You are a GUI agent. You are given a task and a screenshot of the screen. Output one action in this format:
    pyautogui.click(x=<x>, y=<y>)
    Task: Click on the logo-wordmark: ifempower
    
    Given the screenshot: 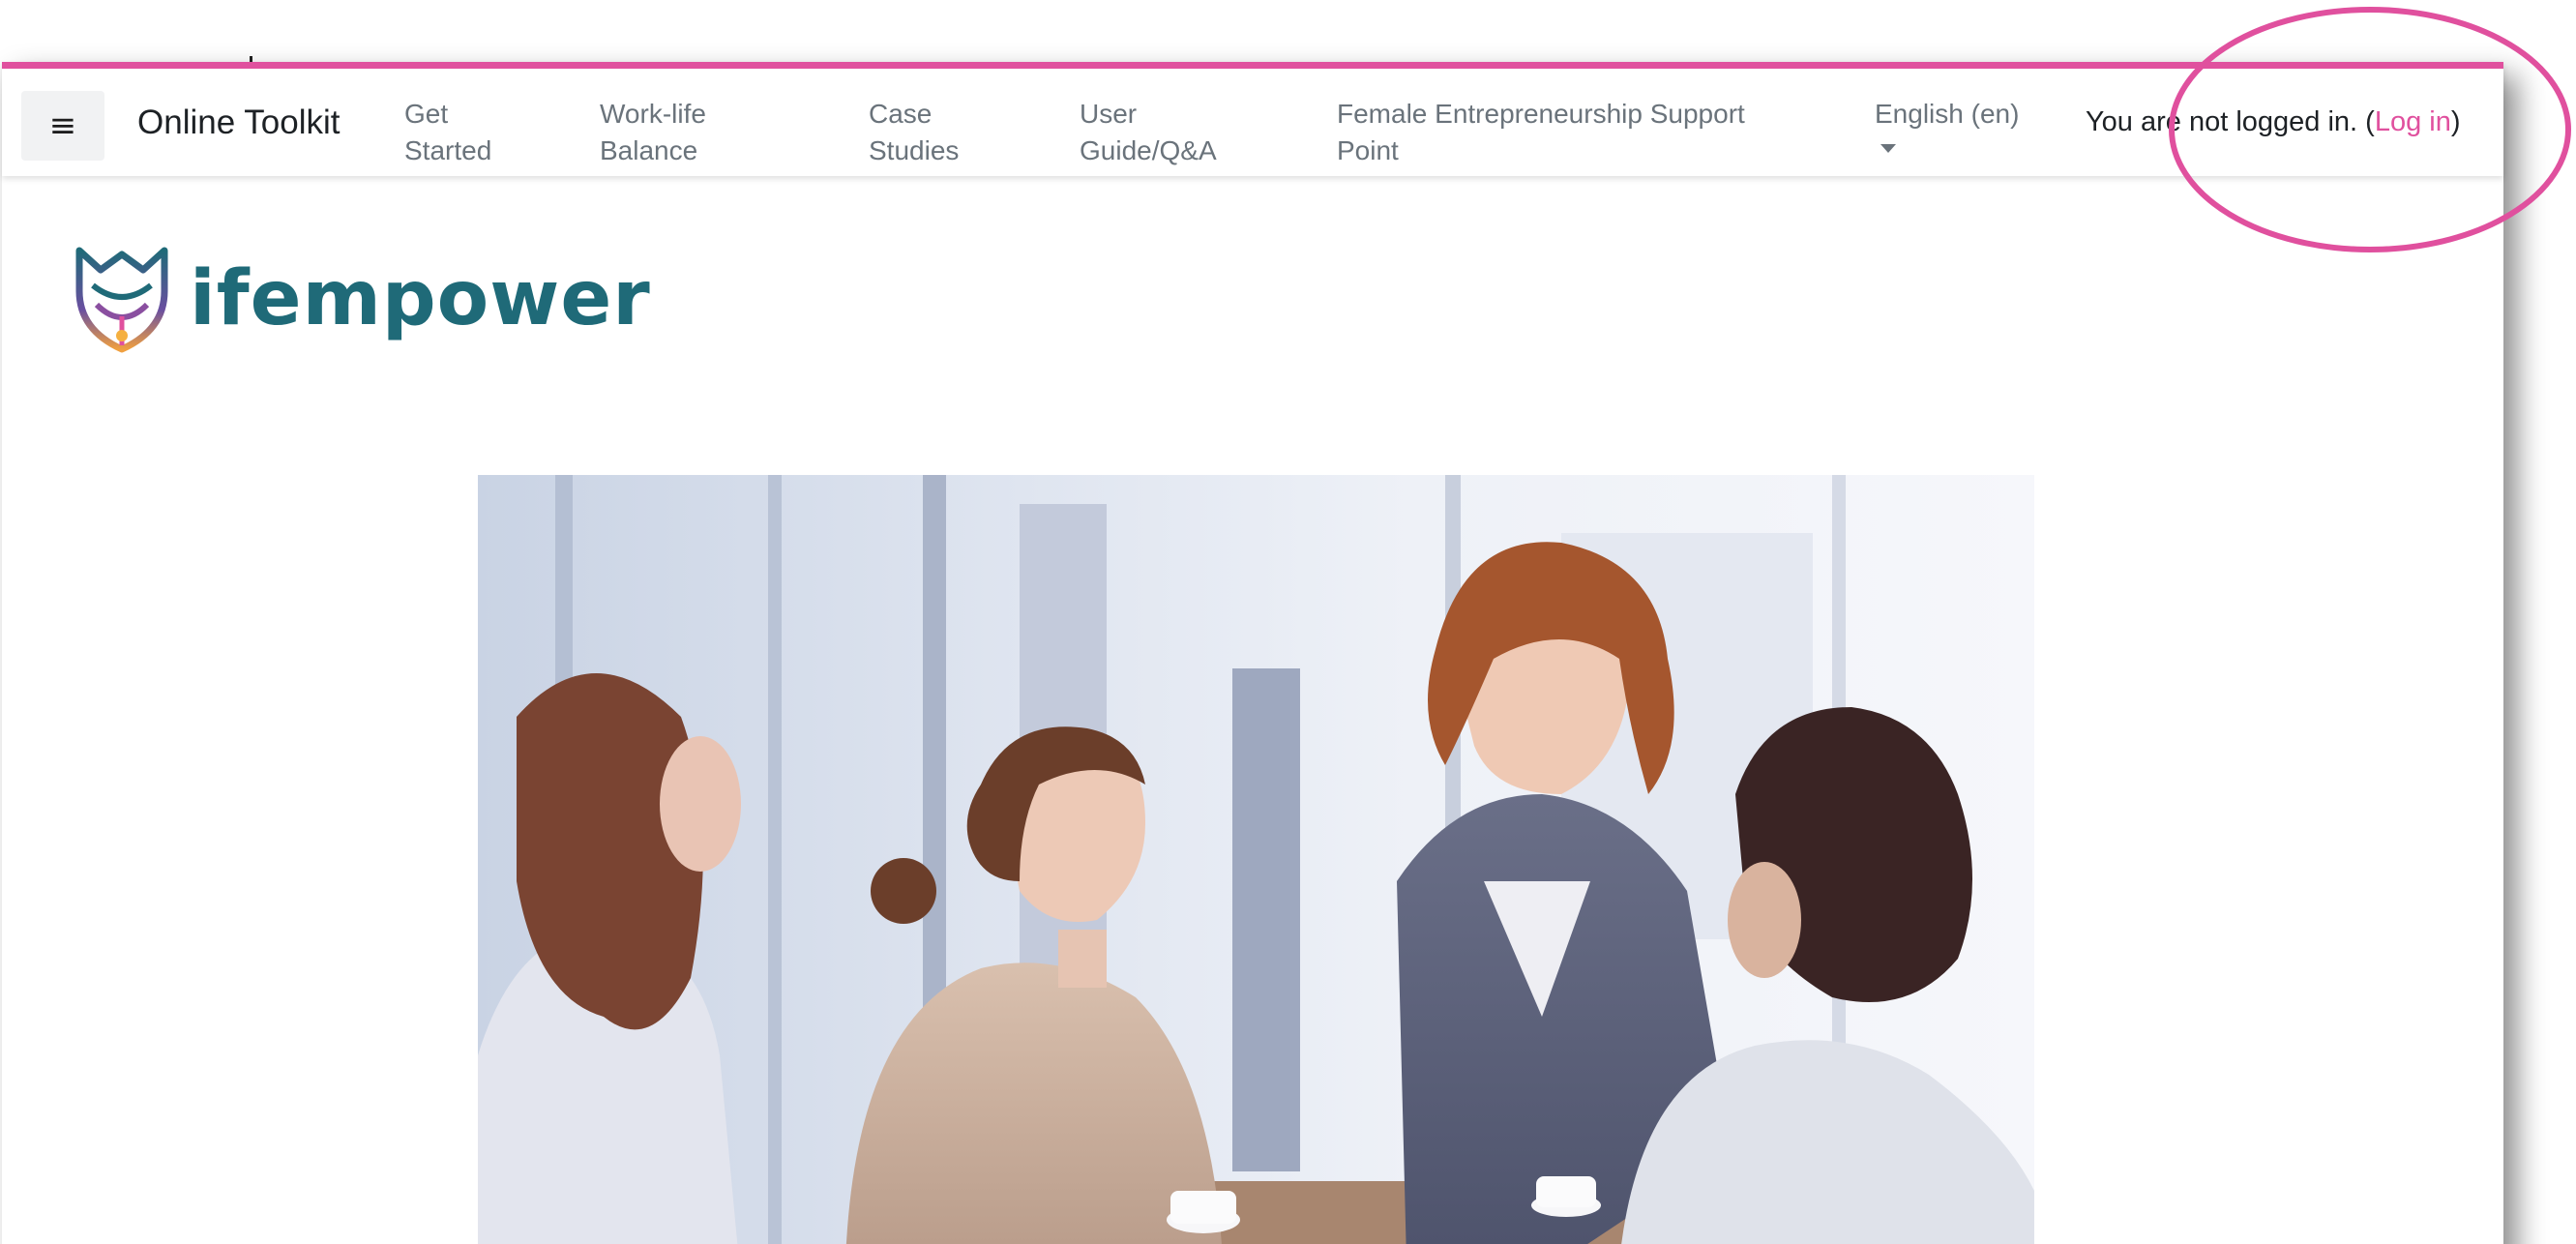 What is the action you would take?
    pyautogui.click(x=420, y=299)
    